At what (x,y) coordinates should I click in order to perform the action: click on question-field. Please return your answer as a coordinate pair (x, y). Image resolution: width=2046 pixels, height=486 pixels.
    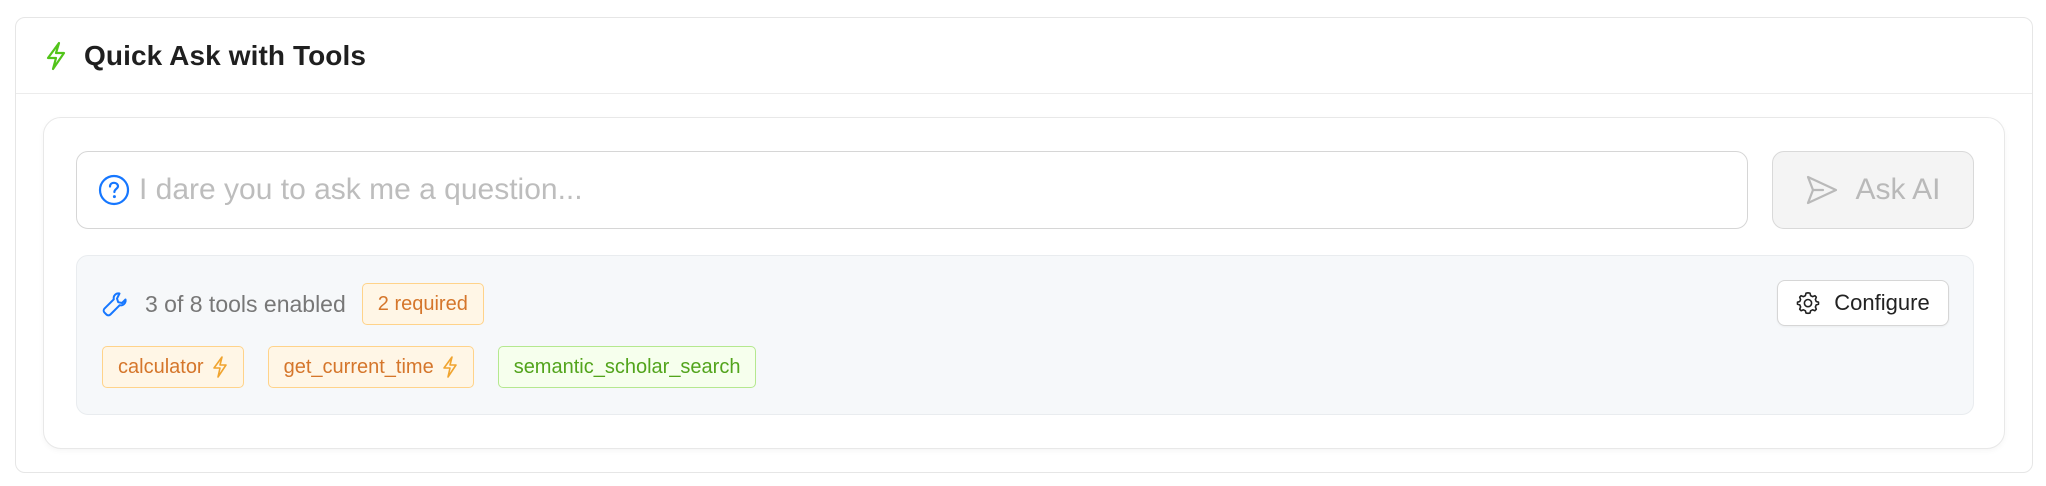
    Looking at the image, I should click on (912, 190).